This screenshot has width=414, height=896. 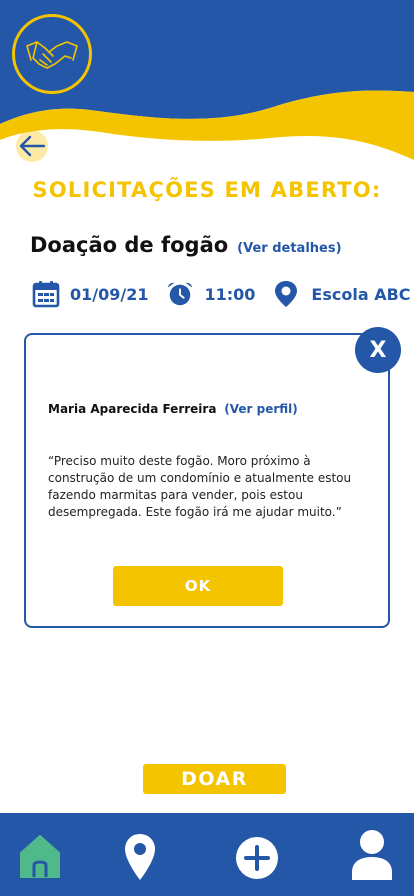 What do you see at coordinates (46, 294) in the screenshot?
I see `calendar-icon` at bounding box center [46, 294].